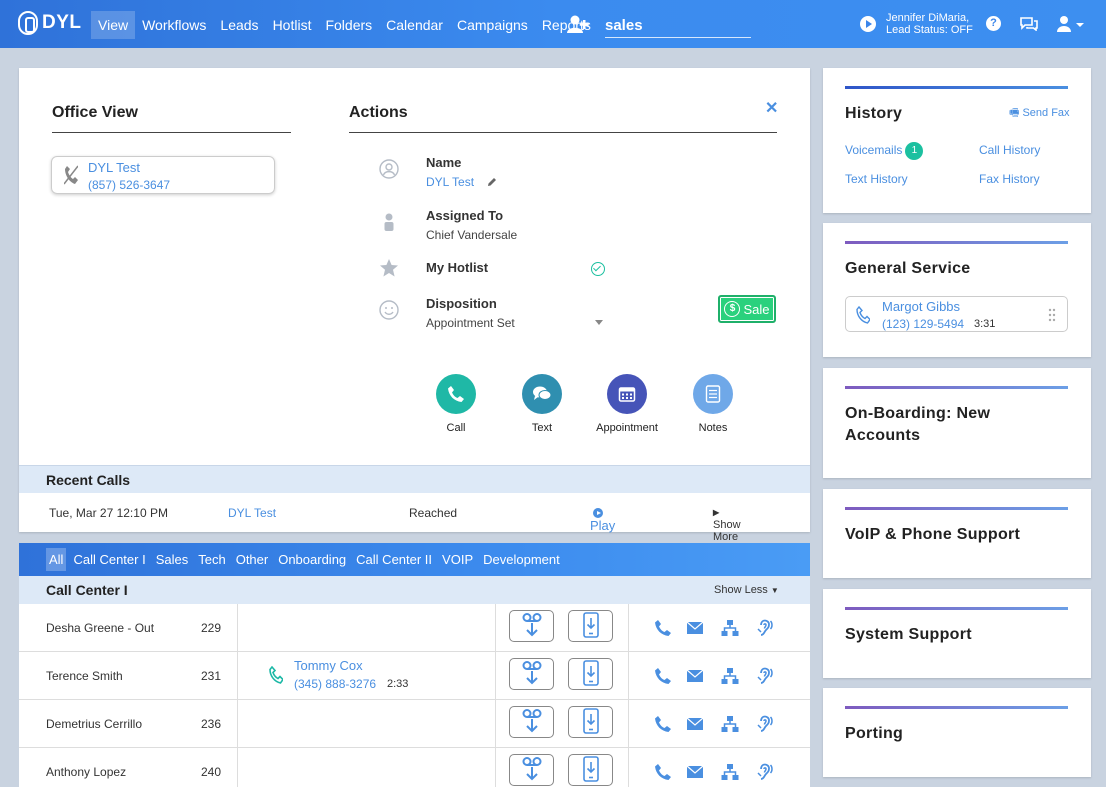  I want to click on help-icon: ?, so click(993, 23).